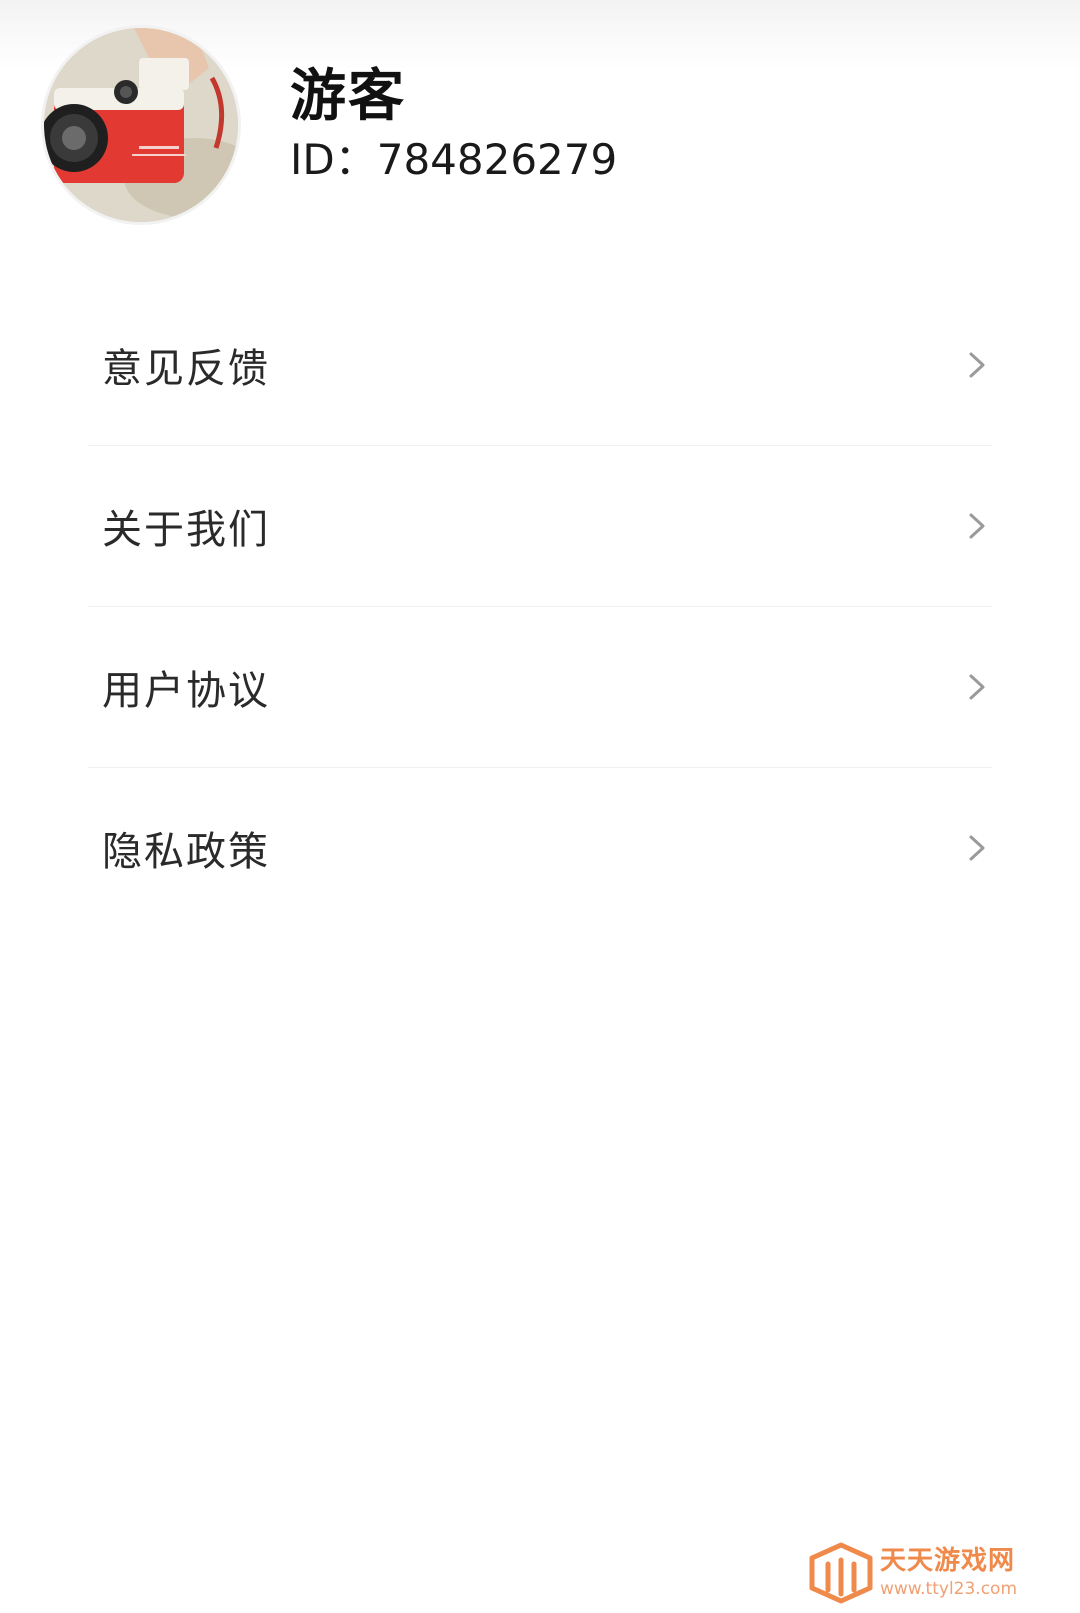 The width and height of the screenshot is (1080, 1613). Describe the element at coordinates (540, 848) in the screenshot. I see `menu-item-privacy-policy: 隐私政策` at that location.